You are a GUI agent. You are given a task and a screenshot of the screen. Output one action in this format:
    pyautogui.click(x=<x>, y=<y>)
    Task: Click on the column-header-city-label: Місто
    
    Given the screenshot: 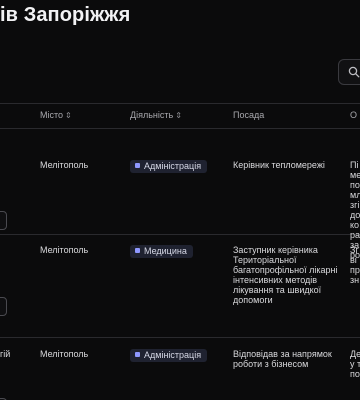 What is the action you would take?
    pyautogui.click(x=52, y=115)
    